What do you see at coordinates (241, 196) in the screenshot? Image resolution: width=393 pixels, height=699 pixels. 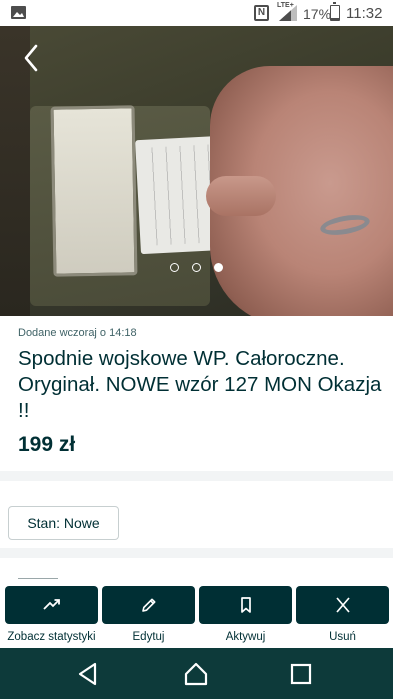 I see `photo-finger` at bounding box center [241, 196].